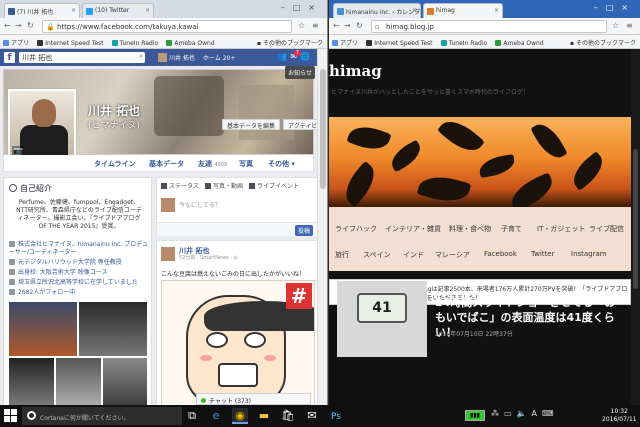 The image size is (640, 427). What do you see at coordinates (251, 124) in the screenshot?
I see `edit-profile-button: 基本データを編集` at bounding box center [251, 124].